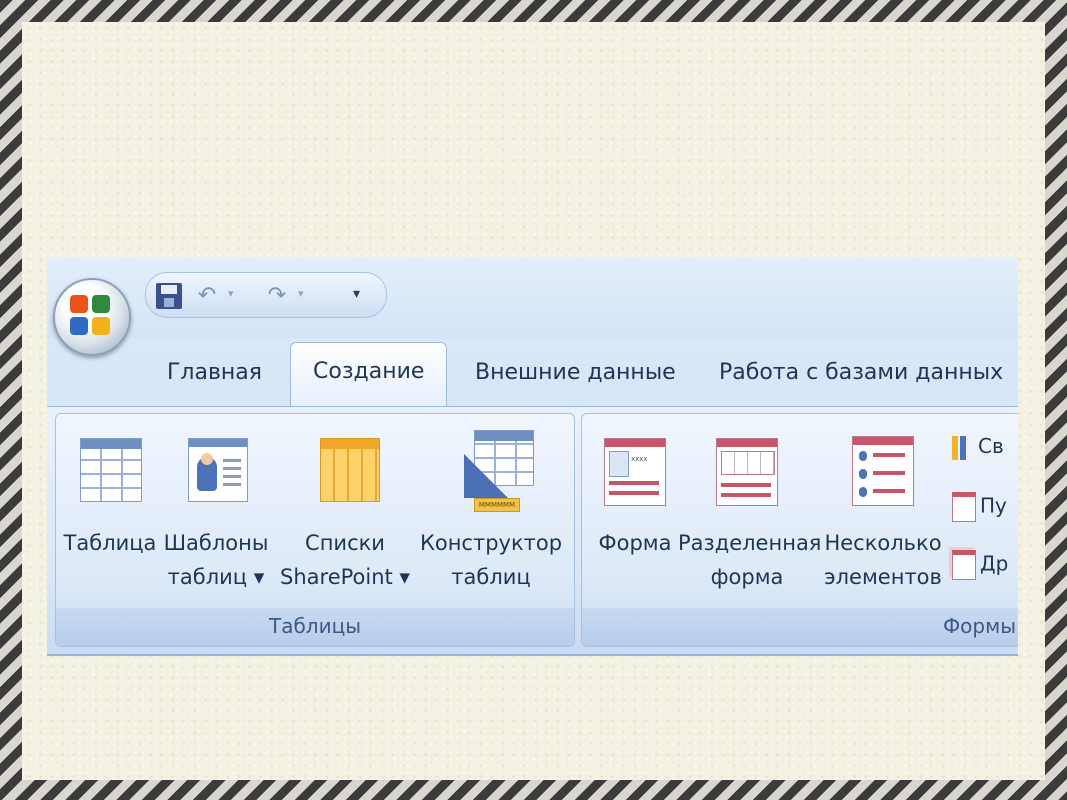  Describe the element at coordinates (635, 543) in the screenshot. I see `form-label: Форма` at that location.